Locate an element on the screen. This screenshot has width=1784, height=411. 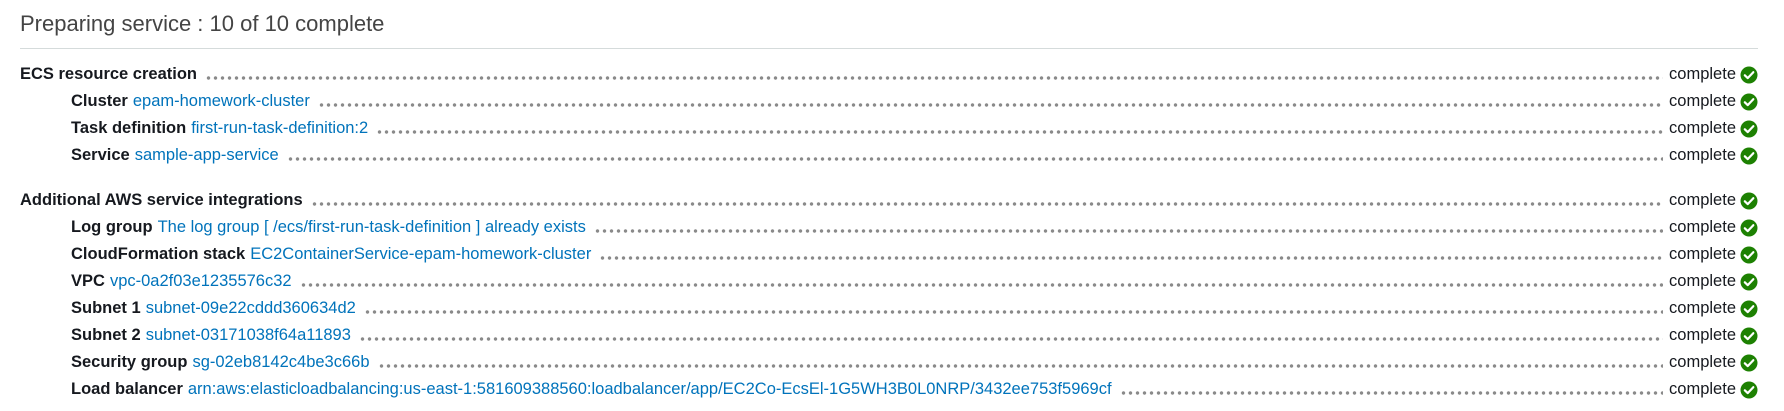
cluster-link: epam-homework-cluster is located at coordinates (221, 101).